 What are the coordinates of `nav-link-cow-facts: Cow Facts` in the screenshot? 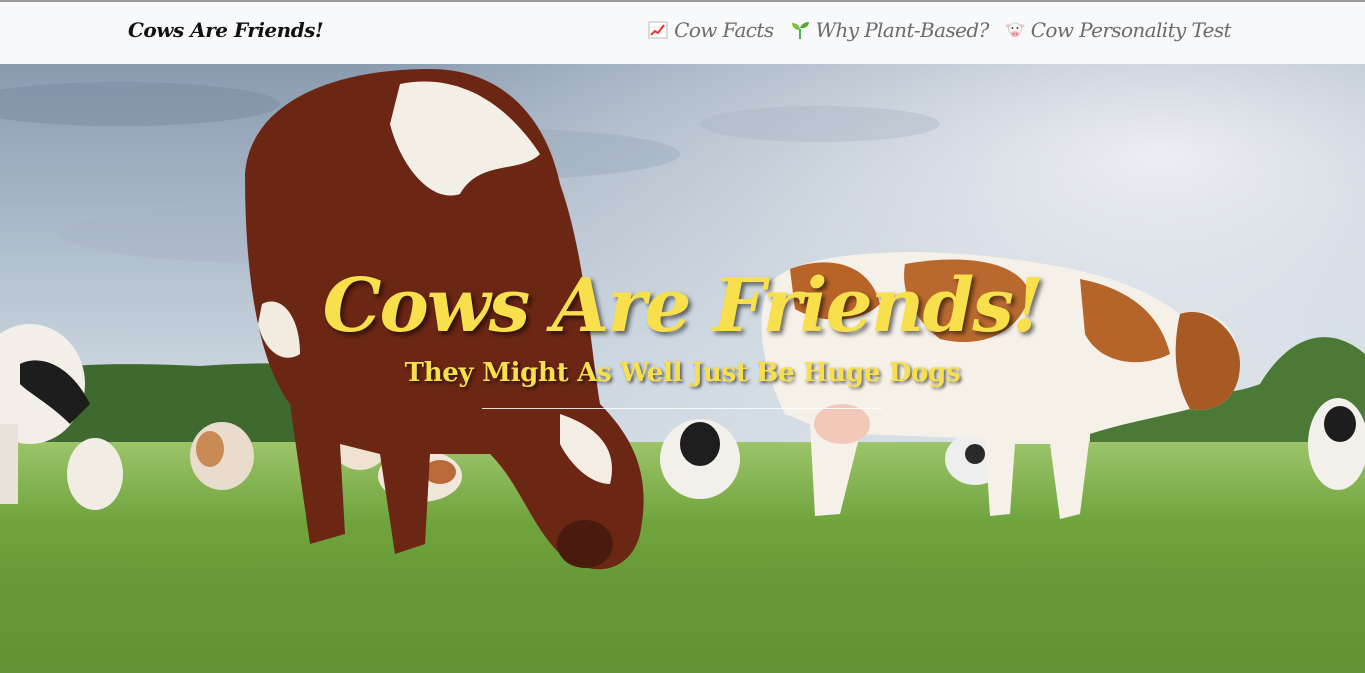 It's located at (711, 30).